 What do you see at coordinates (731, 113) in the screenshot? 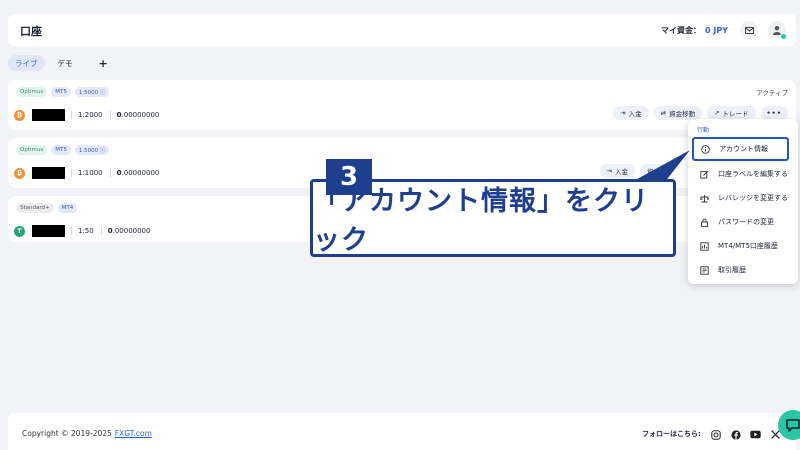
I see `trade-button: ↗ トレード` at bounding box center [731, 113].